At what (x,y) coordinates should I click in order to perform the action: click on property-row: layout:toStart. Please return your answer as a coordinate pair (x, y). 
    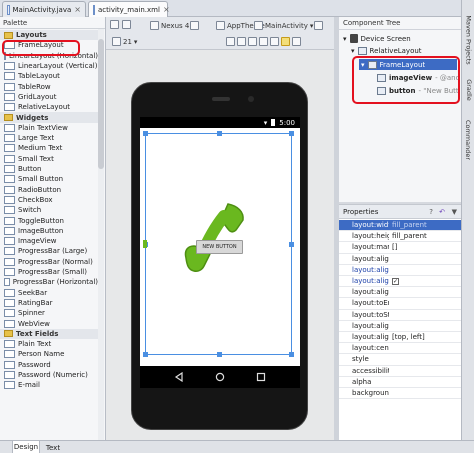
    Looking at the image, I should click on (400, 315).